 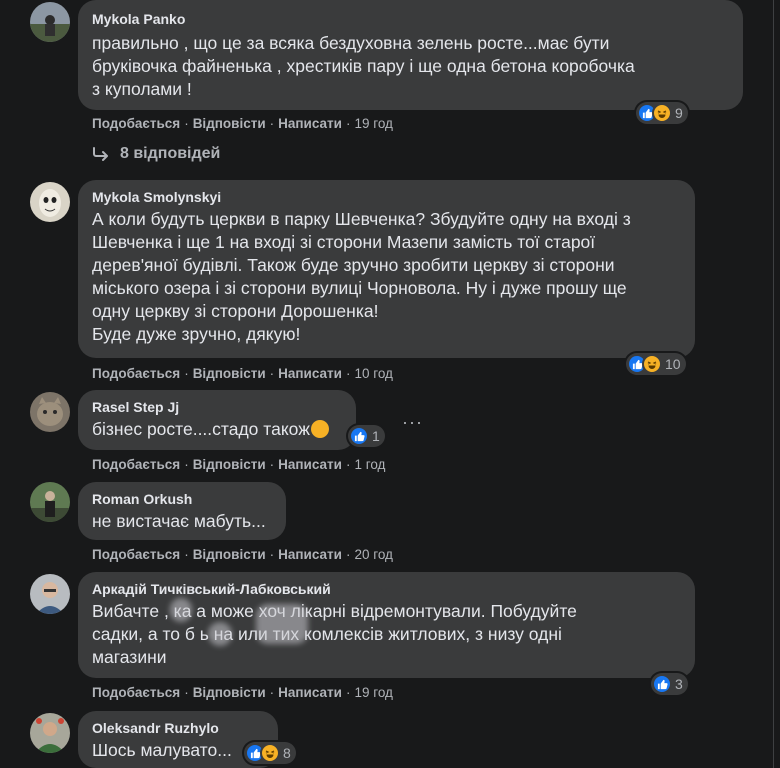 What do you see at coordinates (387, 197) in the screenshot?
I see `comment-author: Mykola Smolynskyi` at bounding box center [387, 197].